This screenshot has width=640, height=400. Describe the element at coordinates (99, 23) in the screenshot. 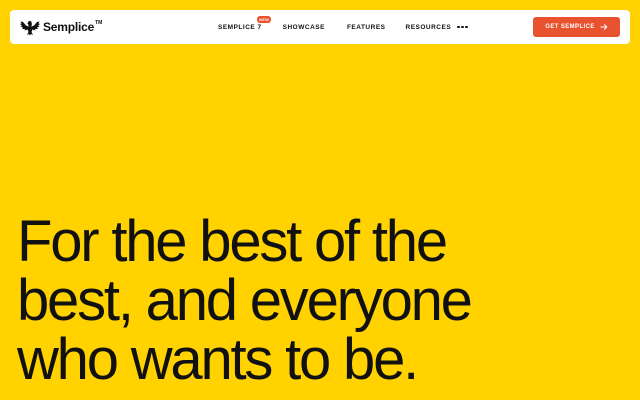

I see `trademark-mark: TM` at that location.